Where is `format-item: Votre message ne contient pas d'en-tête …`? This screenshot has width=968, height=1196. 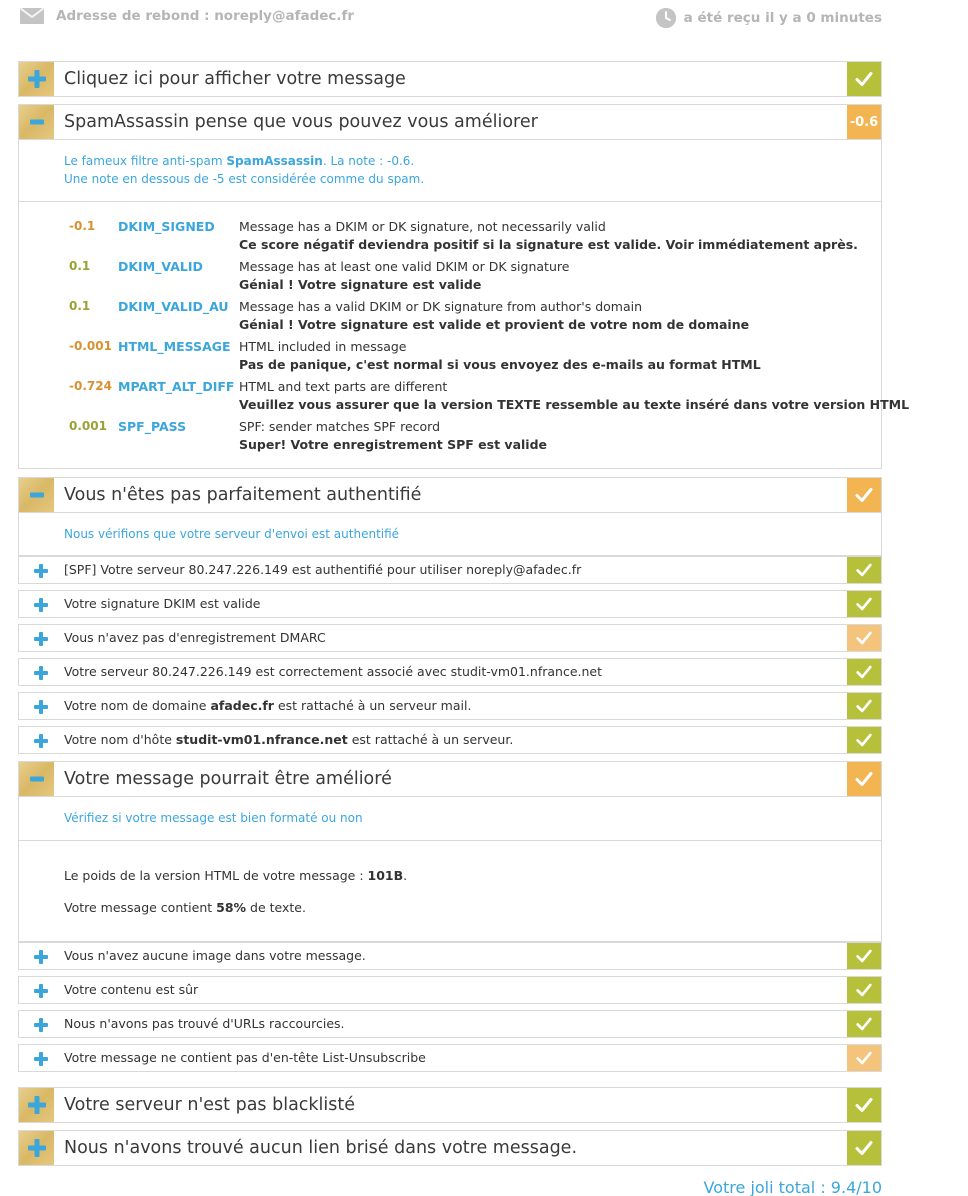
format-item: Votre message ne contient pas d'en-tête … is located at coordinates (450, 1058).